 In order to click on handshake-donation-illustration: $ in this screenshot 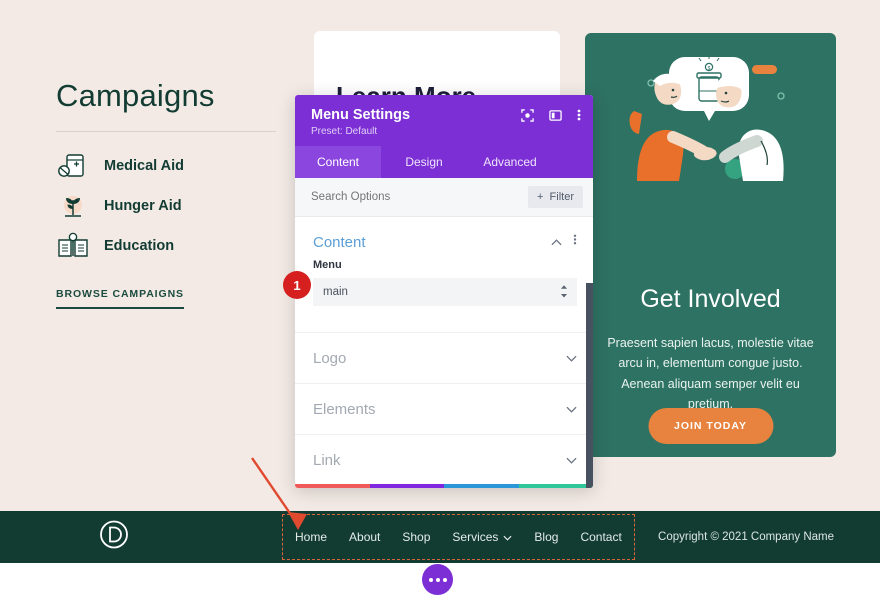, I will do `click(710, 116)`.